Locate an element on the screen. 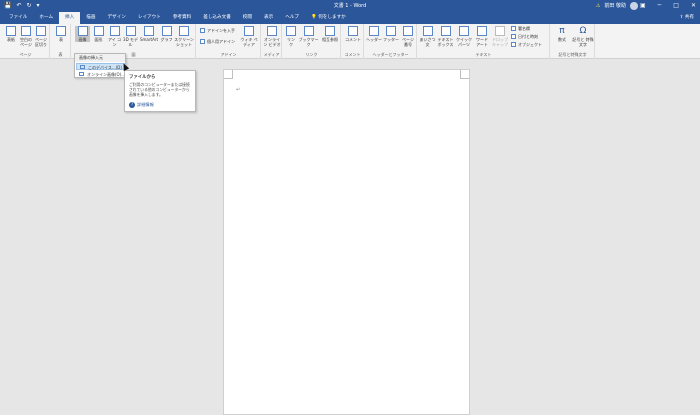 The image size is (700, 415). group-comments: コメント コメント is located at coordinates (353, 41).